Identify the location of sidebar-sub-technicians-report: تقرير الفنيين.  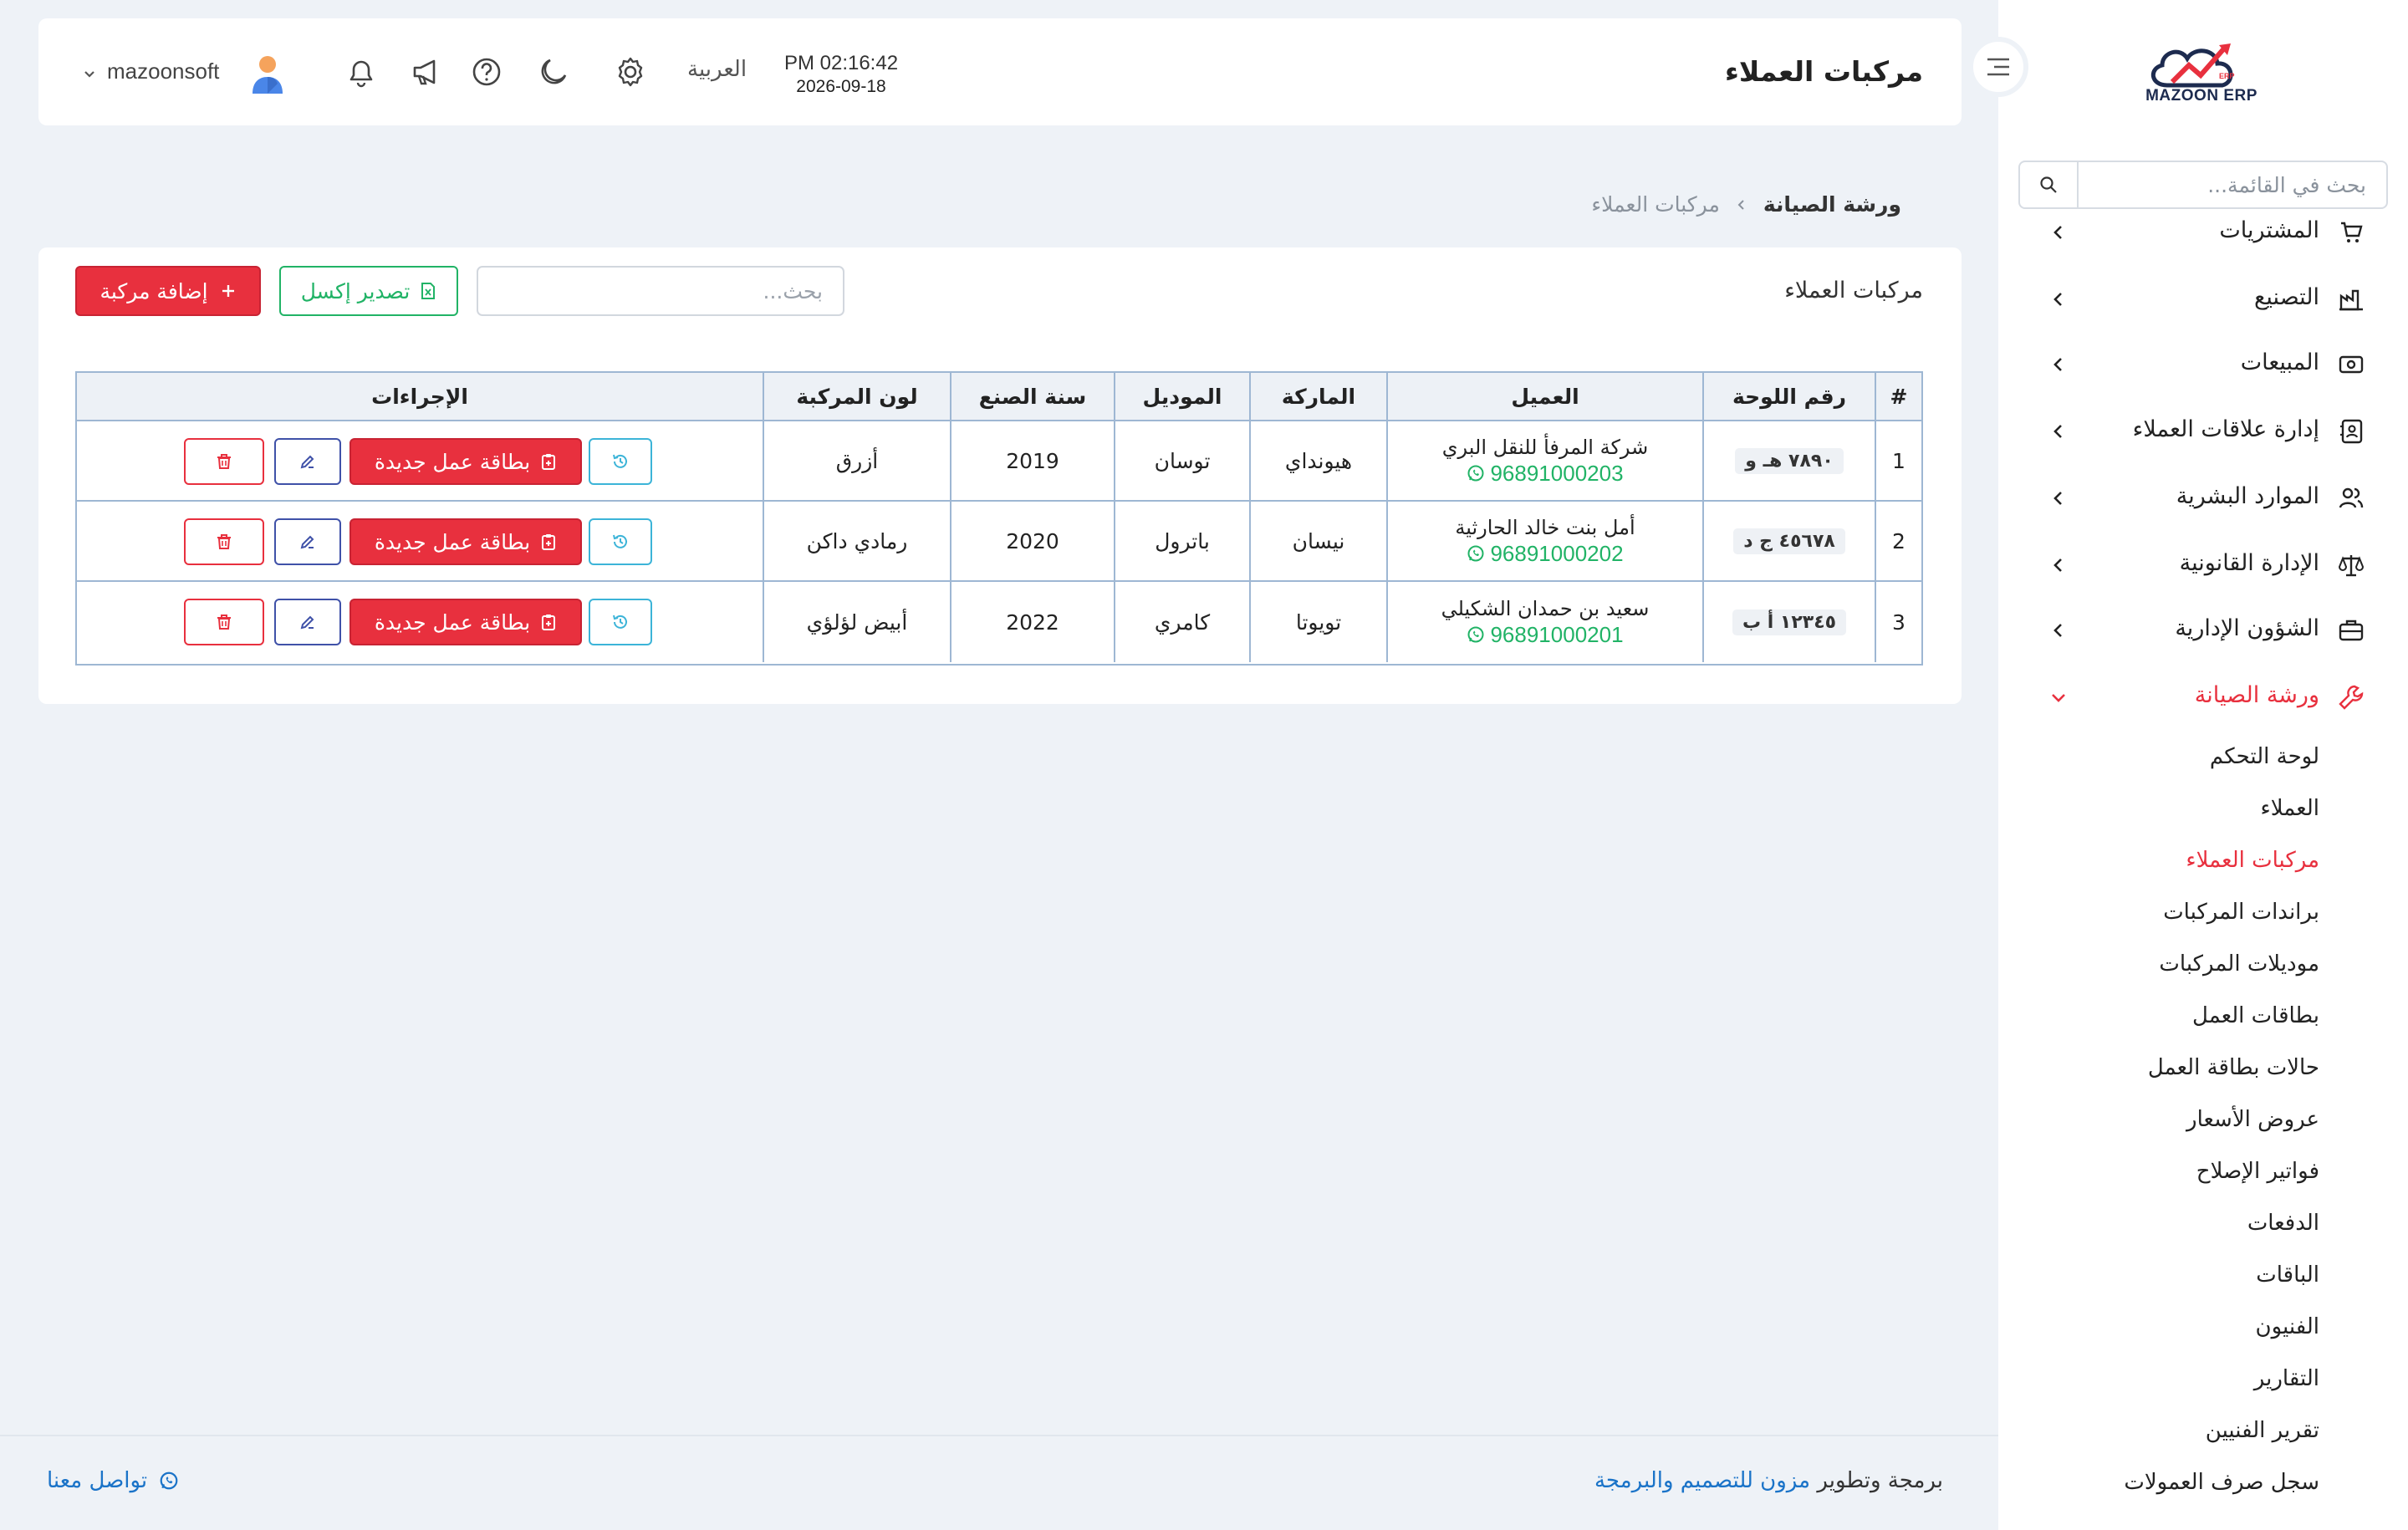
(2262, 1430).